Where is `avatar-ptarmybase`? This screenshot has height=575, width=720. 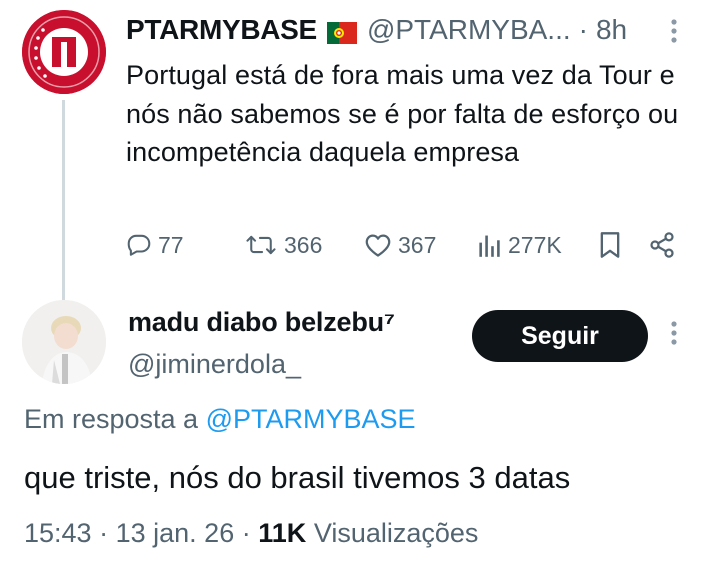
avatar-ptarmybase is located at coordinates (64, 52).